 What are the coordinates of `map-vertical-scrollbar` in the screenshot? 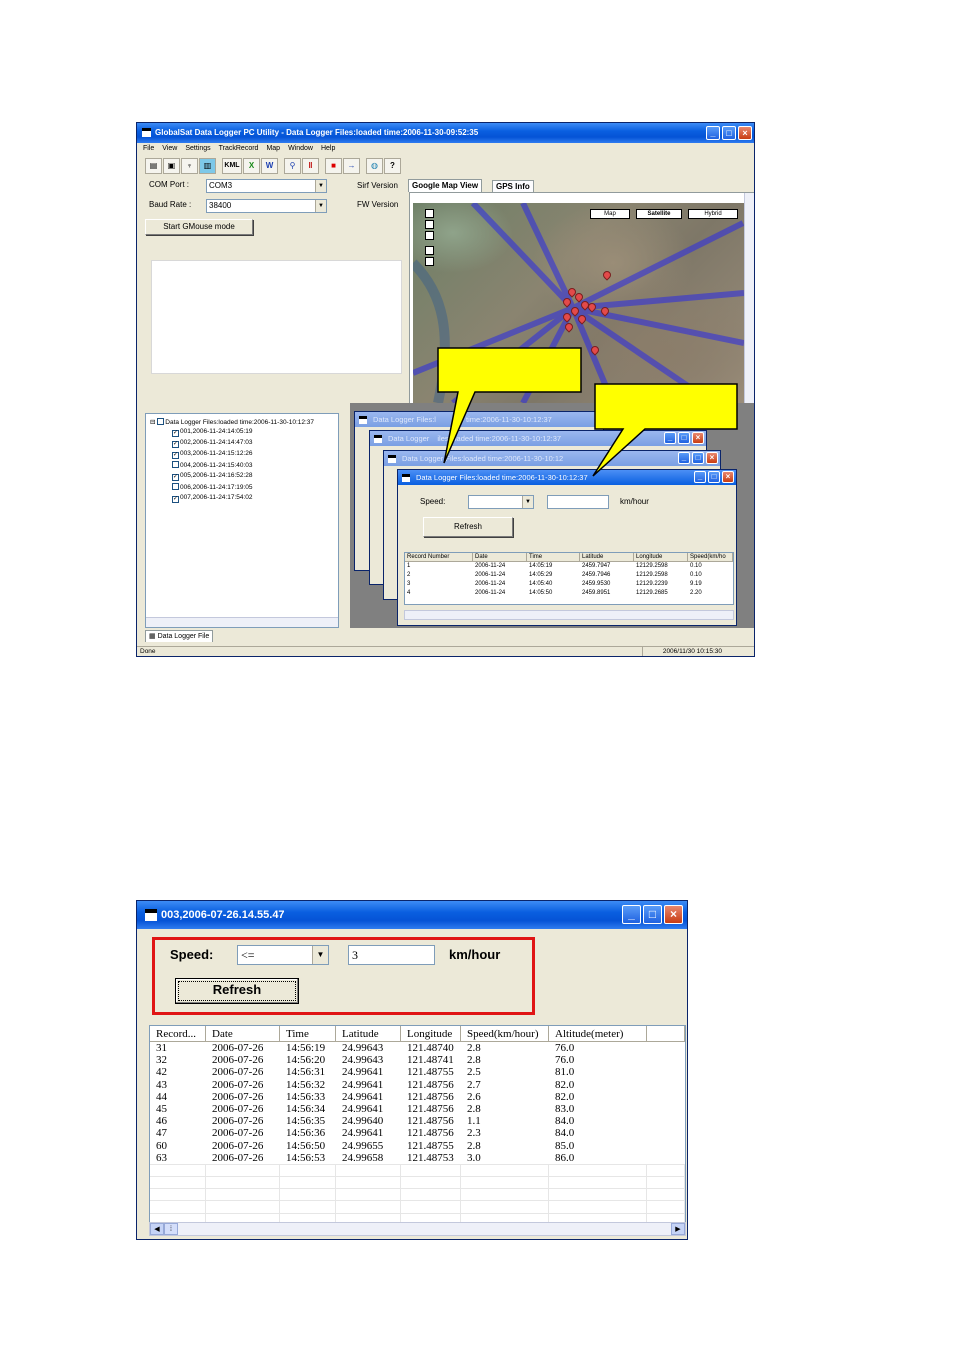 It's located at (749, 298).